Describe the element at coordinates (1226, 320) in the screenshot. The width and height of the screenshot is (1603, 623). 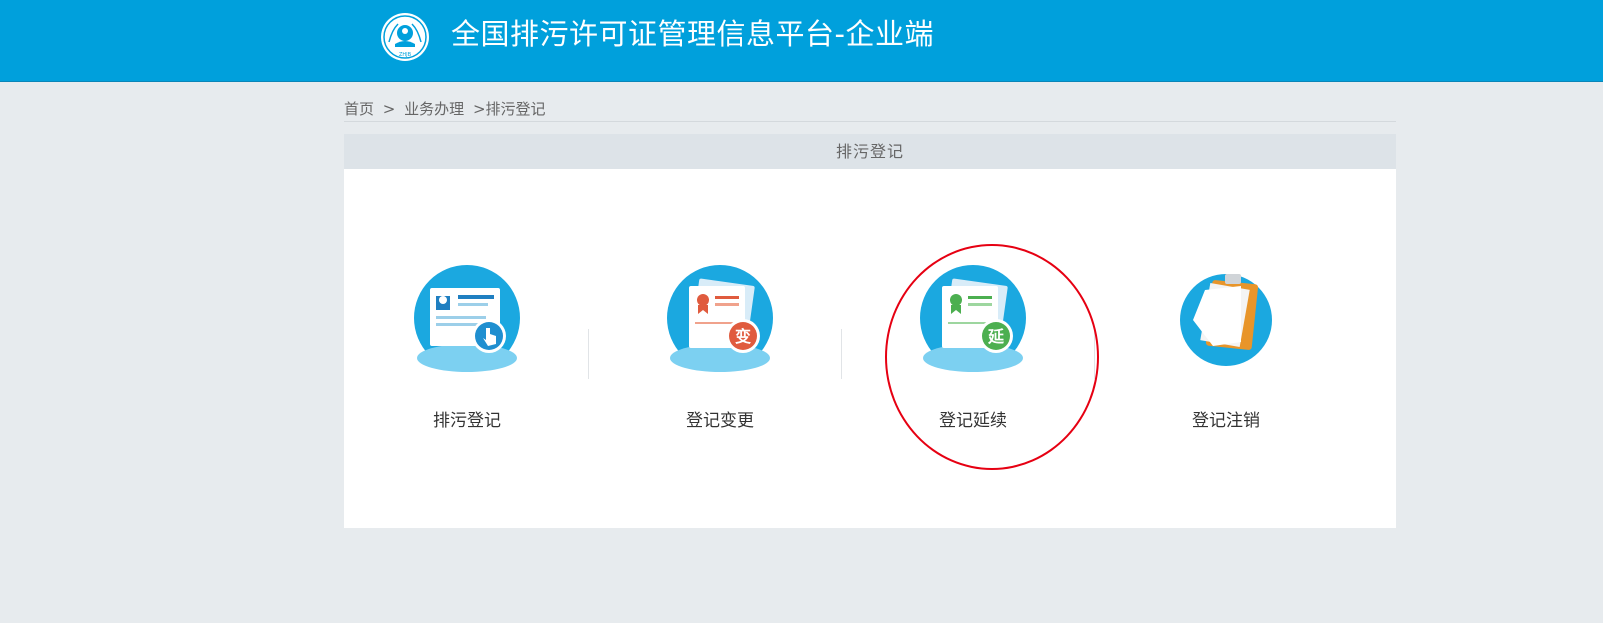
I see `clipboard-icon` at that location.